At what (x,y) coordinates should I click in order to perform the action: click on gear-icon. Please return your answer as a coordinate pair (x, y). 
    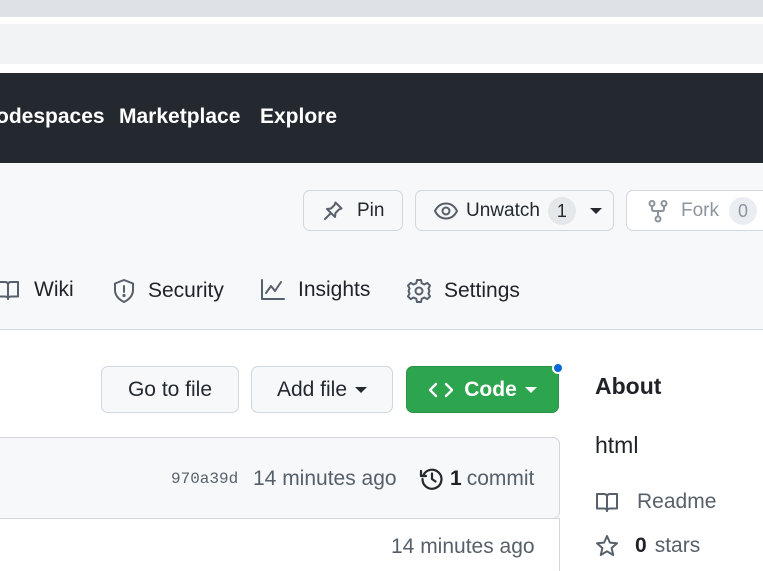
    Looking at the image, I should click on (425, 291).